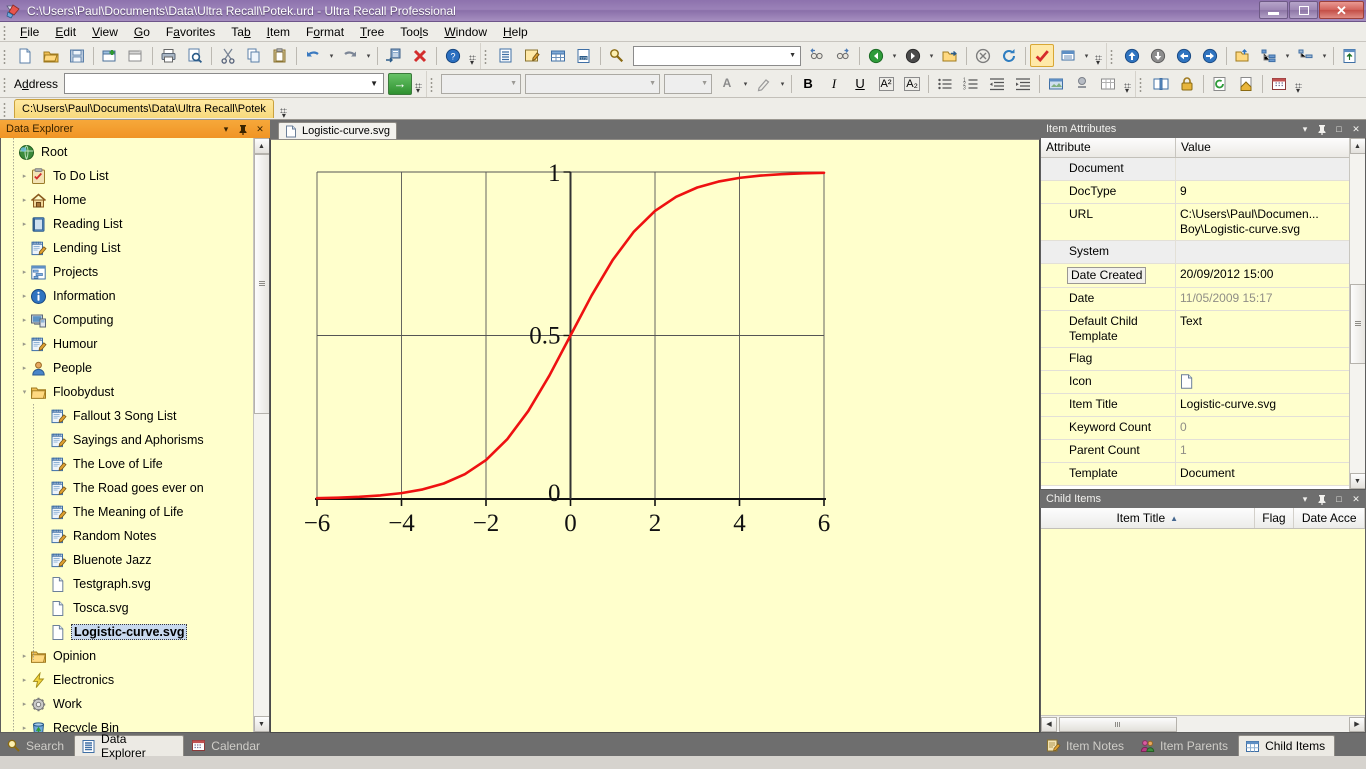  Describe the element at coordinates (433, 83) in the screenshot. I see `format-toolbar-gripper` at that location.